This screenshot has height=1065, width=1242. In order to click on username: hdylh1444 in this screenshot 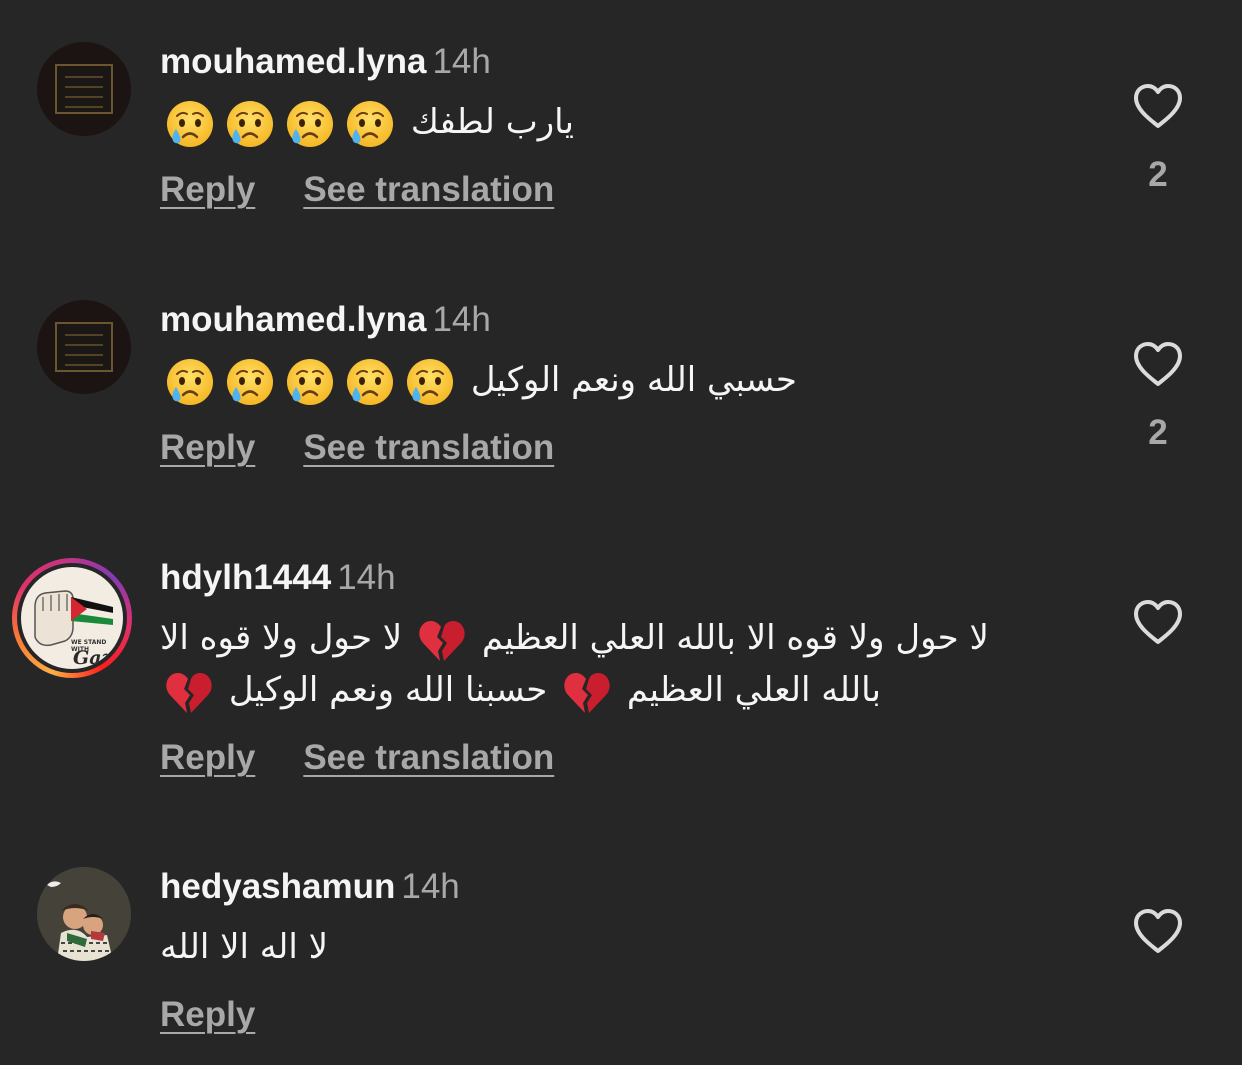, I will do `click(245, 577)`.